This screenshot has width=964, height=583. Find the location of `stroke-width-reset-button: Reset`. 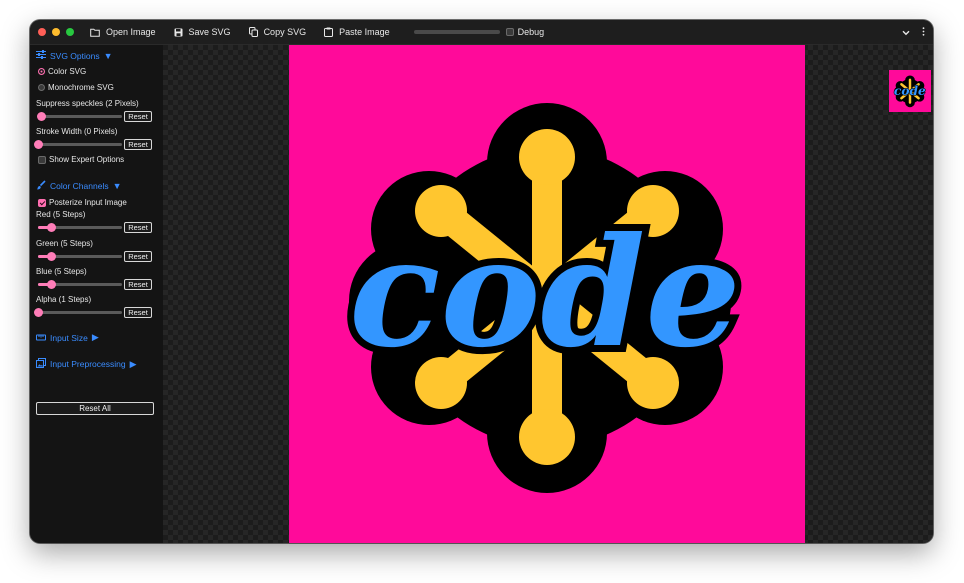

stroke-width-reset-button: Reset is located at coordinates (138, 144).